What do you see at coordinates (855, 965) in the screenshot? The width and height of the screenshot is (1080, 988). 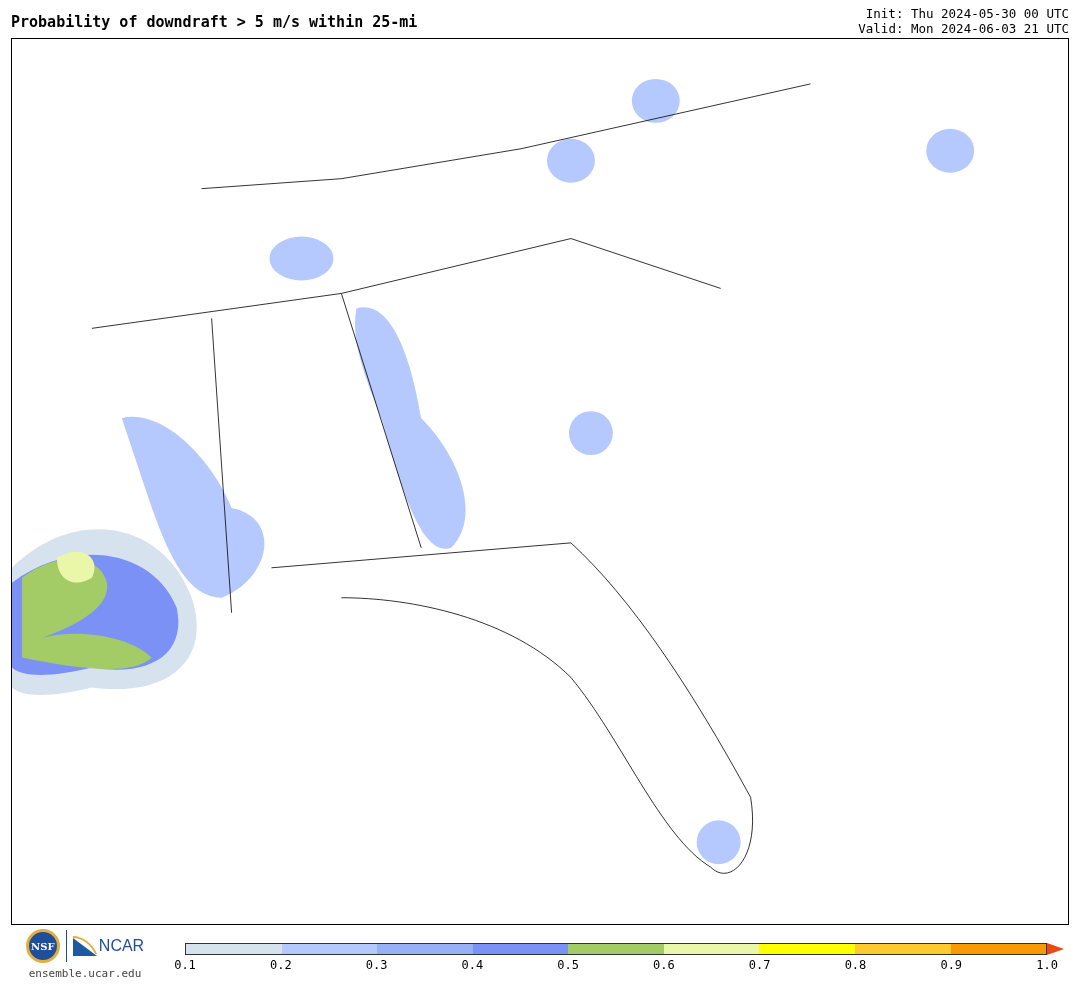 I see `colorbar-tick-label: 0.8` at bounding box center [855, 965].